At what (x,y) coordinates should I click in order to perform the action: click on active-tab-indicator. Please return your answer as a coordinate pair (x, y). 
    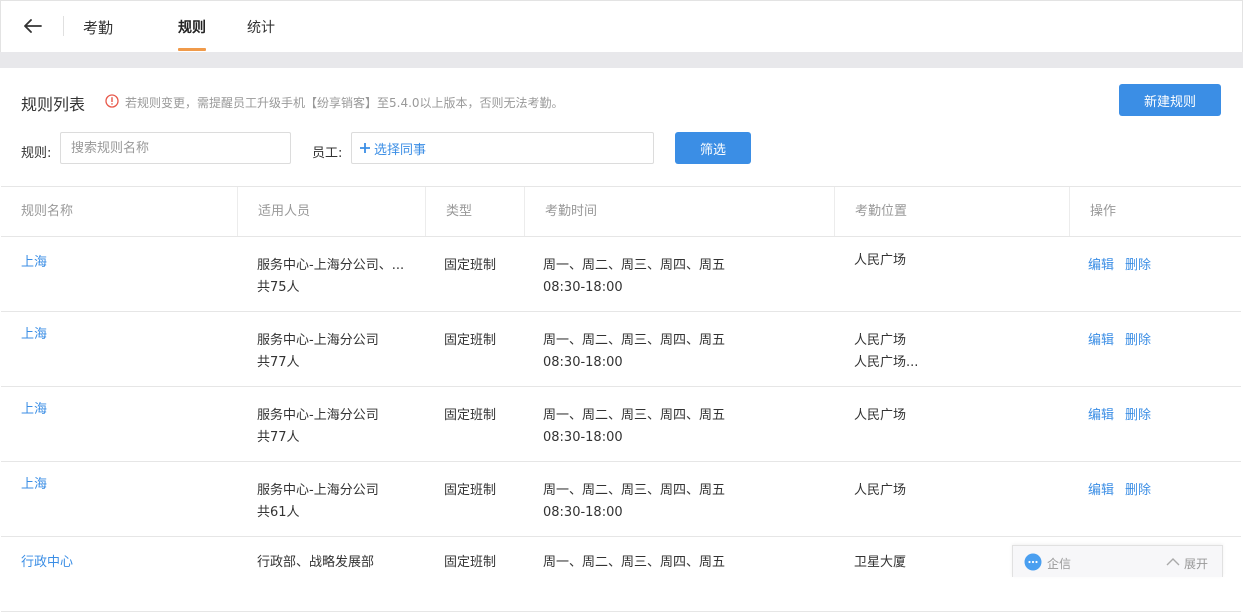
    Looking at the image, I should click on (192, 49).